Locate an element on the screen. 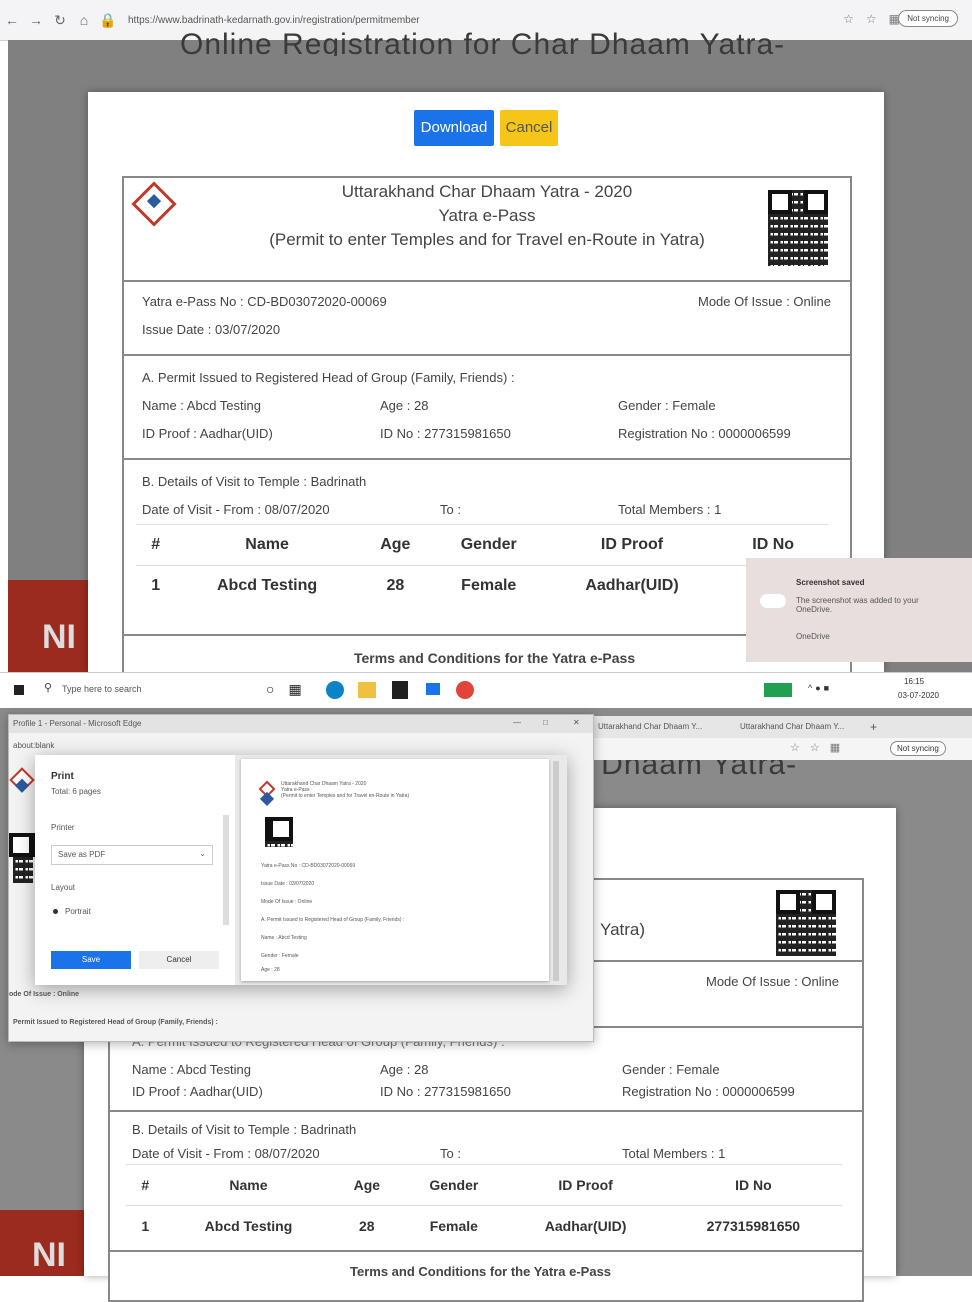  preview-gender: Gender : Female is located at coordinates (280, 956).